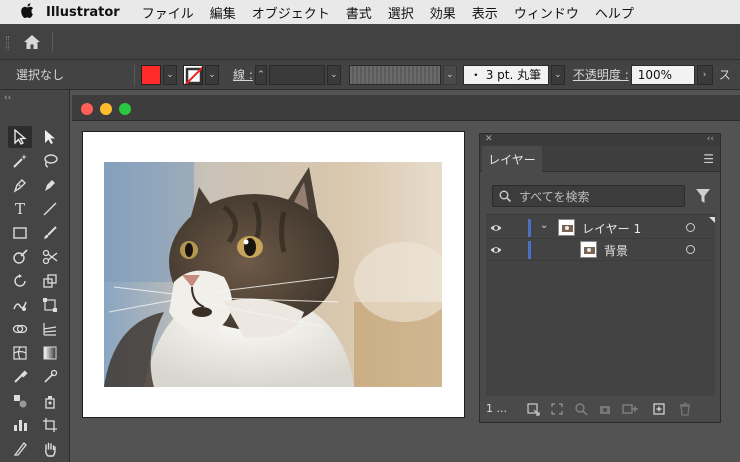  I want to click on menu-select: 選択, so click(401, 12).